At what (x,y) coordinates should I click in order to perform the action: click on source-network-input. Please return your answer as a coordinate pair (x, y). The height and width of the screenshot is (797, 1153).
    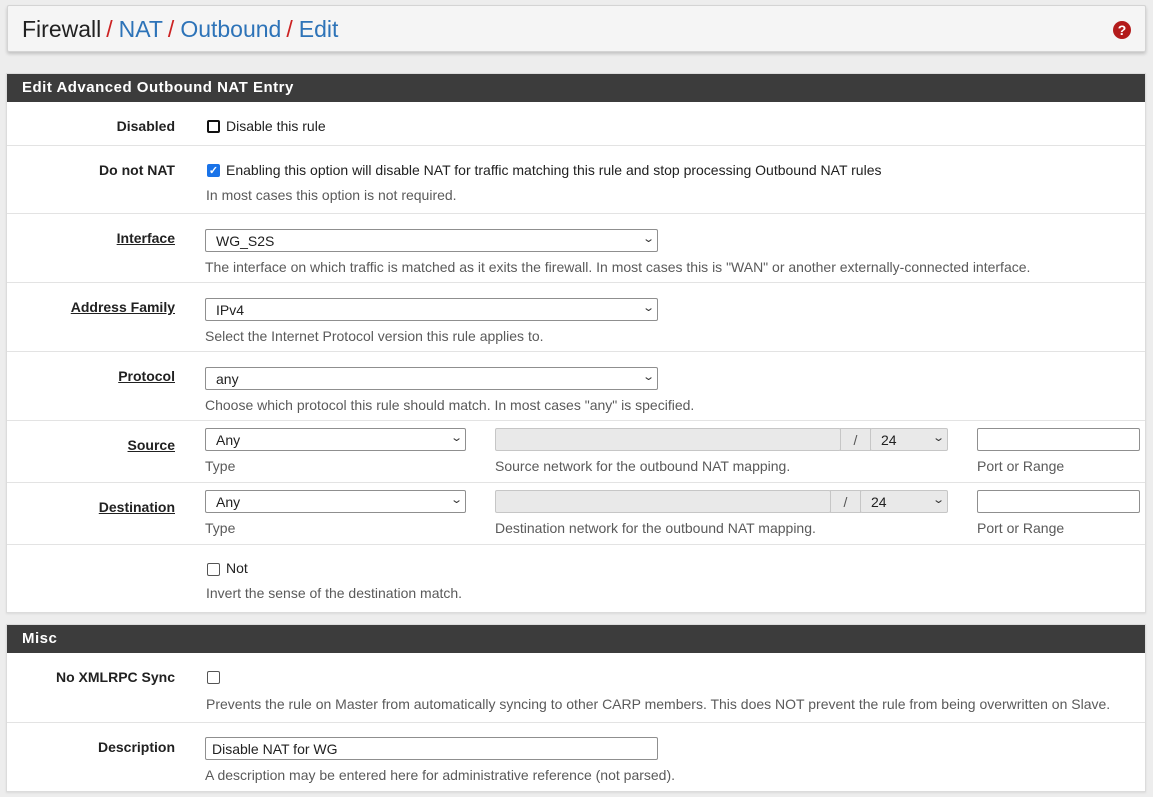
    Looking at the image, I should click on (668, 439).